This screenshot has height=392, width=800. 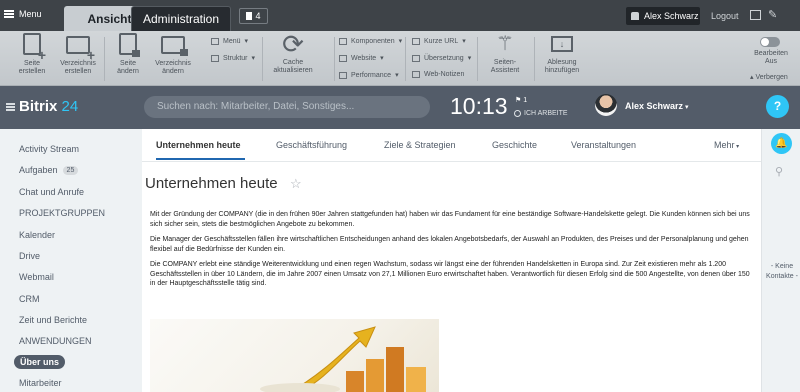 What do you see at coordinates (293, 66) in the screenshot?
I see `cache-refresh-label: Cache aktualisieren` at bounding box center [293, 66].